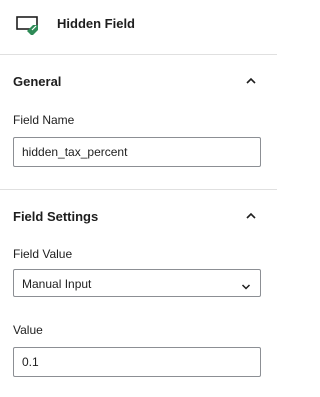 This screenshot has height=397, width=320. What do you see at coordinates (56, 216) in the screenshot?
I see `field-settings-panel-title: Field Settings` at bounding box center [56, 216].